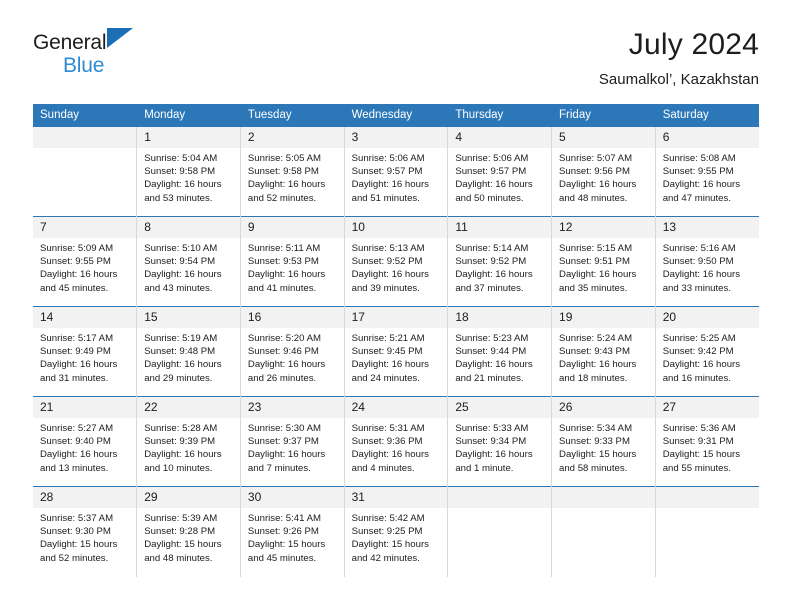 This screenshot has width=792, height=612. Describe the element at coordinates (696, 378) in the screenshot. I see `daylight-duration-line2: and 16 minutes.` at that location.